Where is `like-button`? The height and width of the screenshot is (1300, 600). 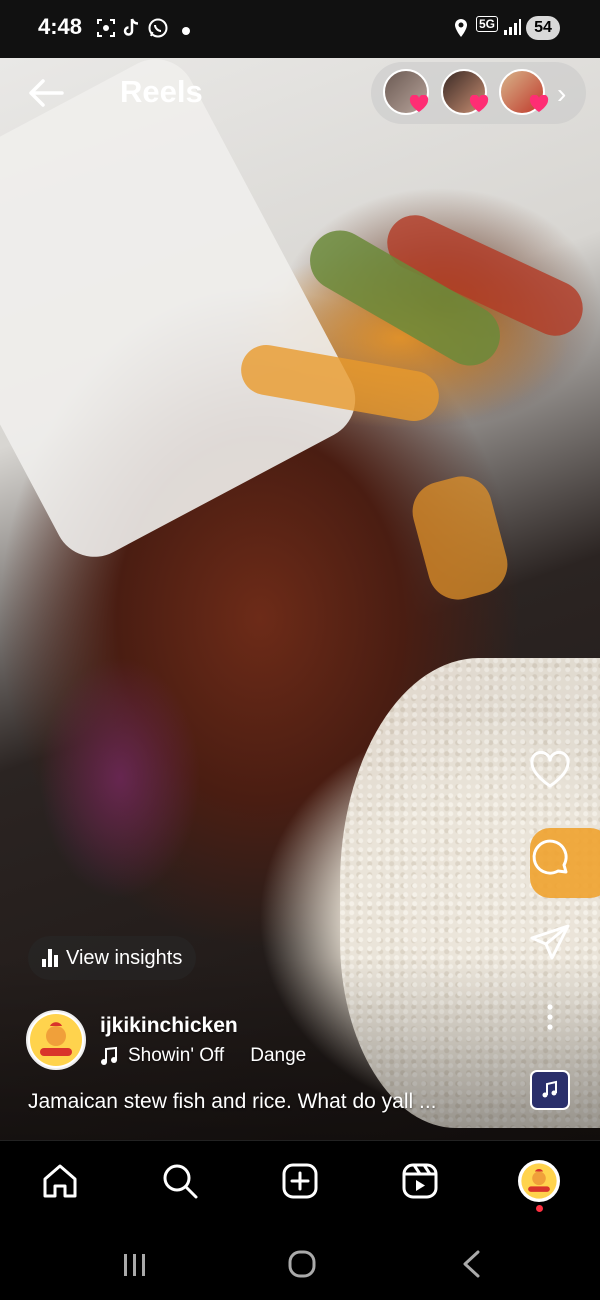
like-button is located at coordinates (550, 770).